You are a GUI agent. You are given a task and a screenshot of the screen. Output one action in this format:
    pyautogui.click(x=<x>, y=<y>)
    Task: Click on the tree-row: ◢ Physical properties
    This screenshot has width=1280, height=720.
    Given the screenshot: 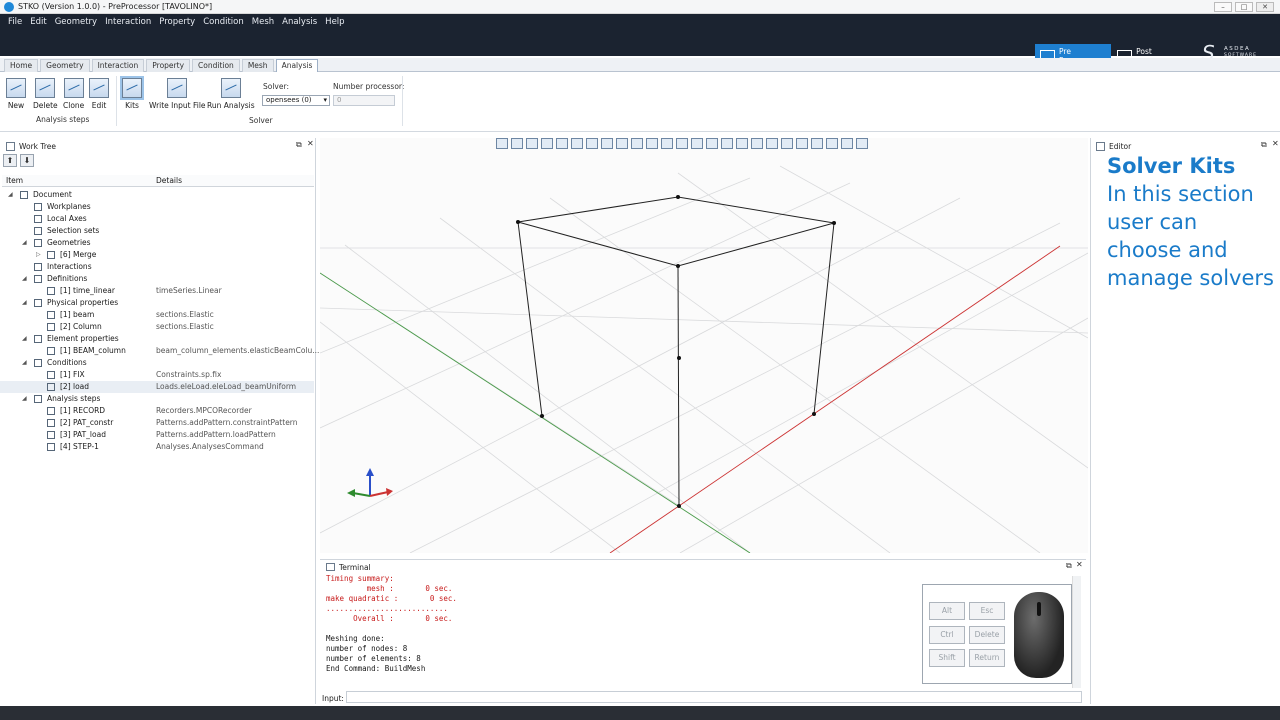 What is the action you would take?
    pyautogui.click(x=157, y=303)
    